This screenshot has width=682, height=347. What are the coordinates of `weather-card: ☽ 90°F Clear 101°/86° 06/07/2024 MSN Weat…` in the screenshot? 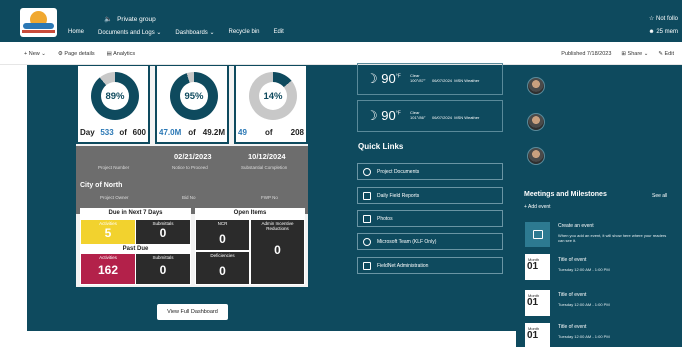 It's located at (430, 116).